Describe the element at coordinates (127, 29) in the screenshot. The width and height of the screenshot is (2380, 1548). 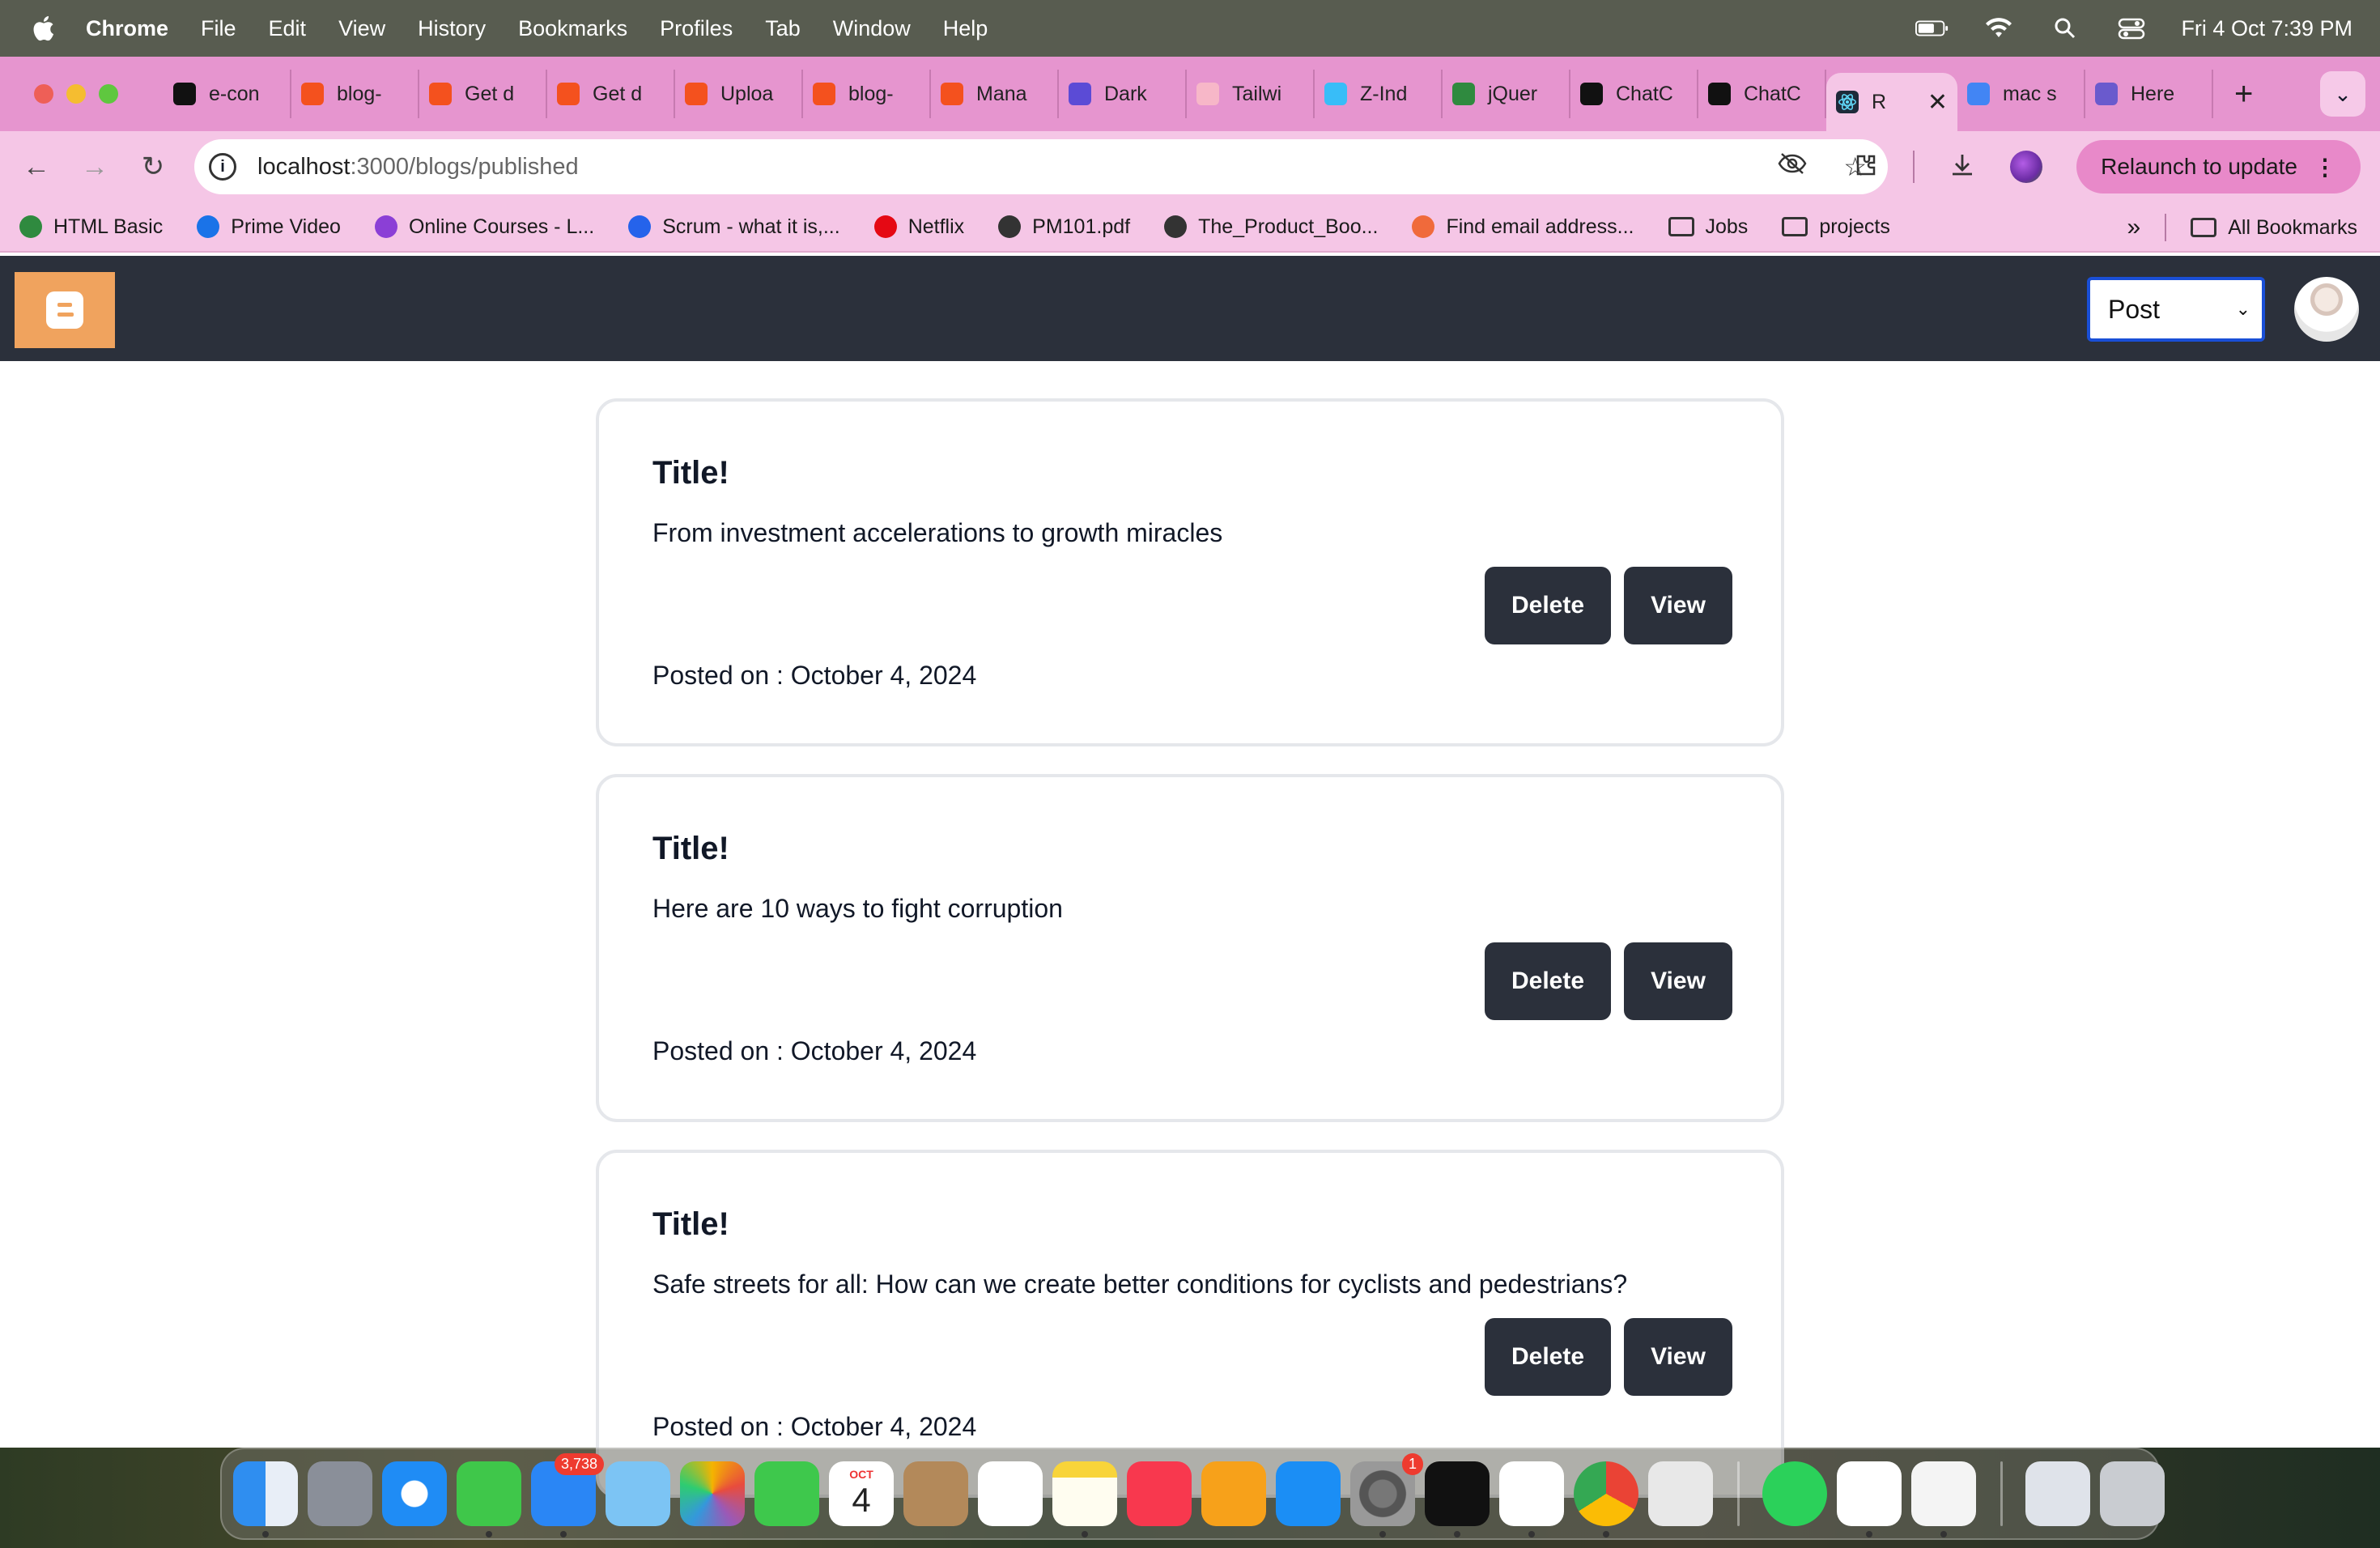
I see `menu-app-name: Chrome` at that location.